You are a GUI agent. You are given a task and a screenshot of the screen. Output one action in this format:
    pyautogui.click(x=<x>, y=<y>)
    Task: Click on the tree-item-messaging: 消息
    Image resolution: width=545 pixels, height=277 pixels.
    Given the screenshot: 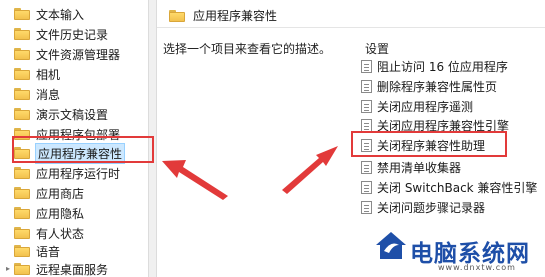 What is the action you would take?
    pyautogui.click(x=74, y=94)
    